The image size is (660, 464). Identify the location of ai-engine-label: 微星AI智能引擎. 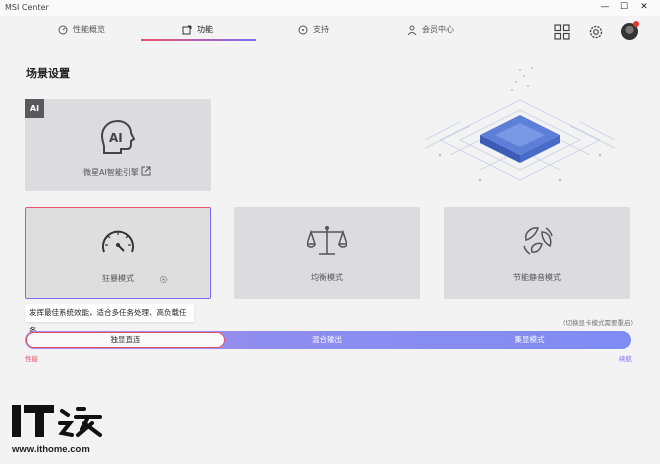
(111, 172).